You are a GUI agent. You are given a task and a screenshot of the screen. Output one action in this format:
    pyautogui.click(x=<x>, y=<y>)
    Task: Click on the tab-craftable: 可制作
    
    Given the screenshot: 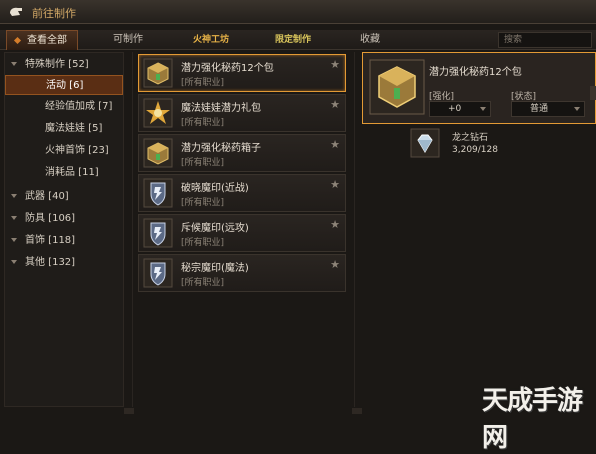 What is the action you would take?
    pyautogui.click(x=128, y=40)
    